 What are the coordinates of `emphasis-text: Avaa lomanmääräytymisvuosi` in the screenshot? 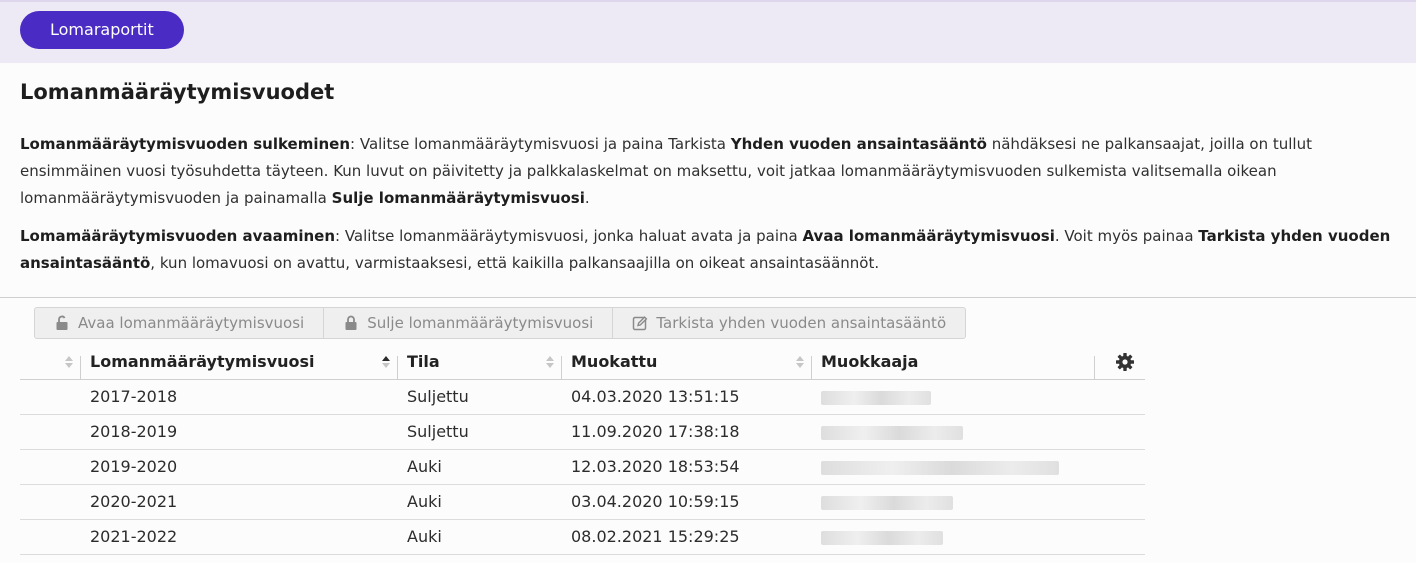 It's located at (928, 236).